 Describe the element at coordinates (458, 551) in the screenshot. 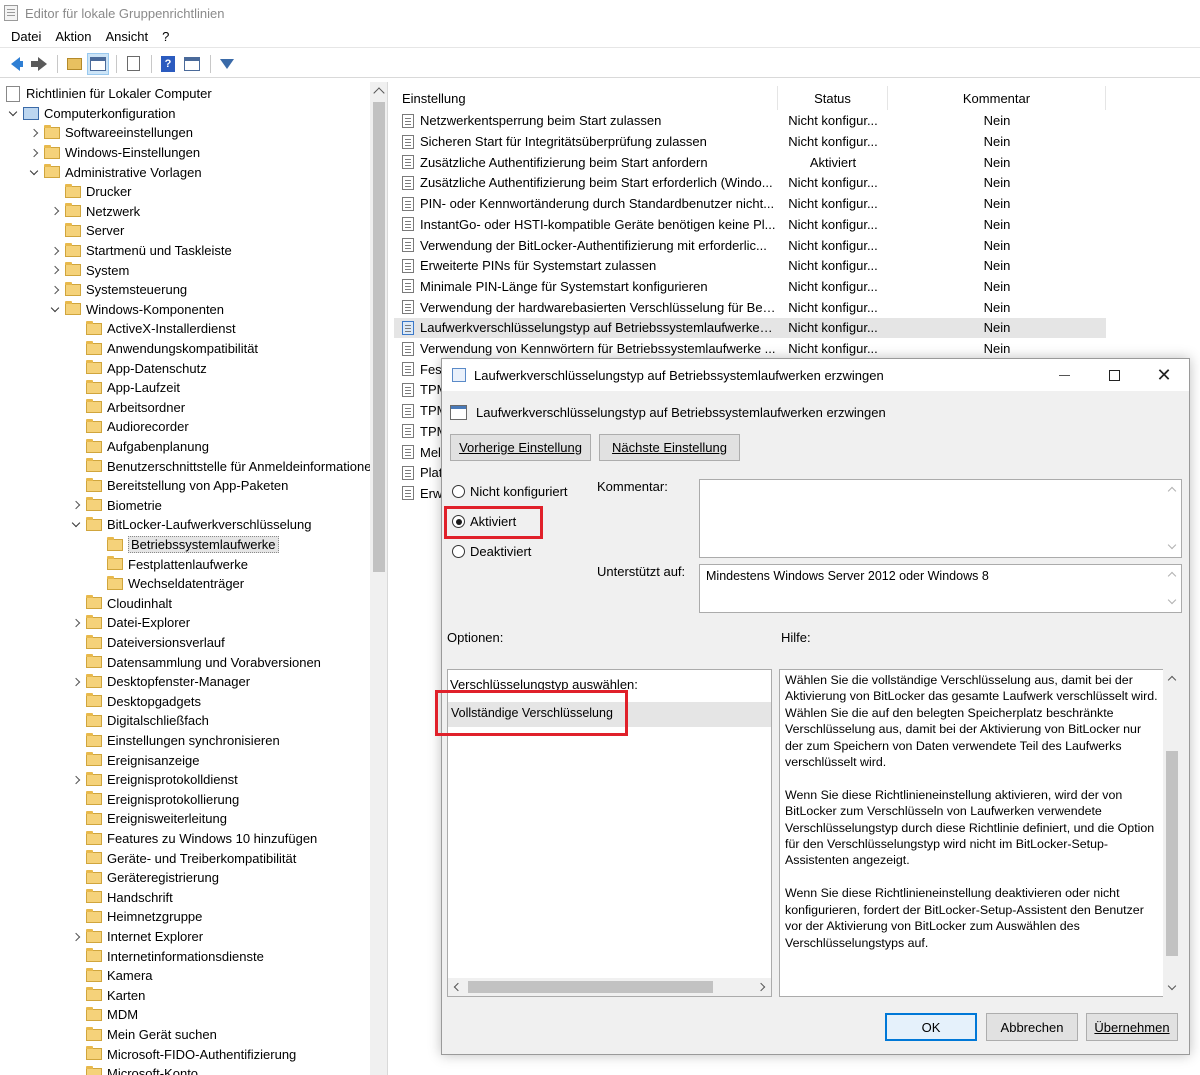

I see `radio-disabled-circle` at that location.